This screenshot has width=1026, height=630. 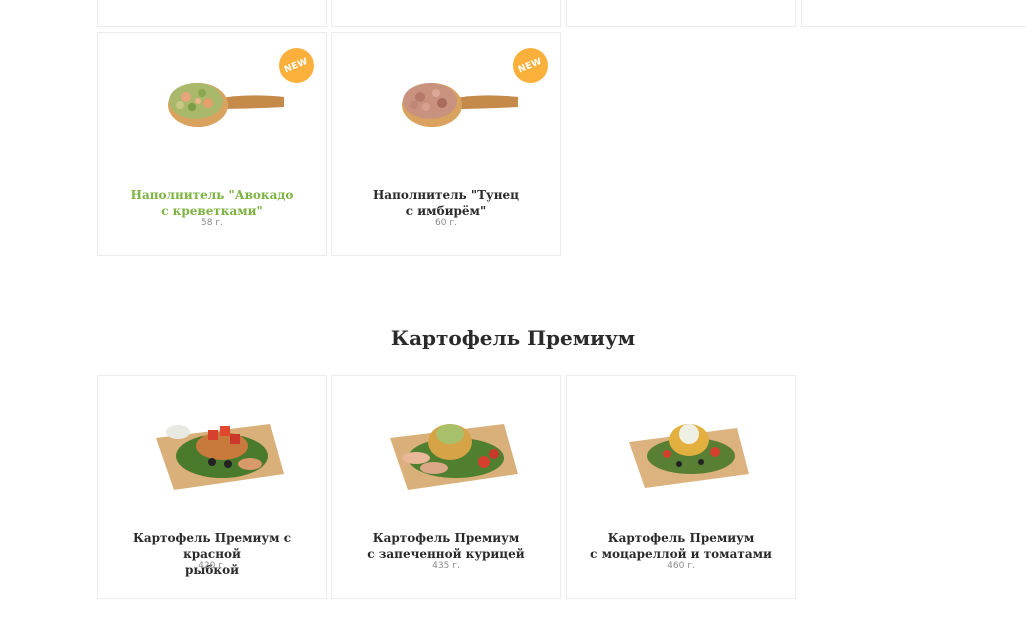 What do you see at coordinates (513, 338) in the screenshot?
I see `section-title: Картофель Премиум` at bounding box center [513, 338].